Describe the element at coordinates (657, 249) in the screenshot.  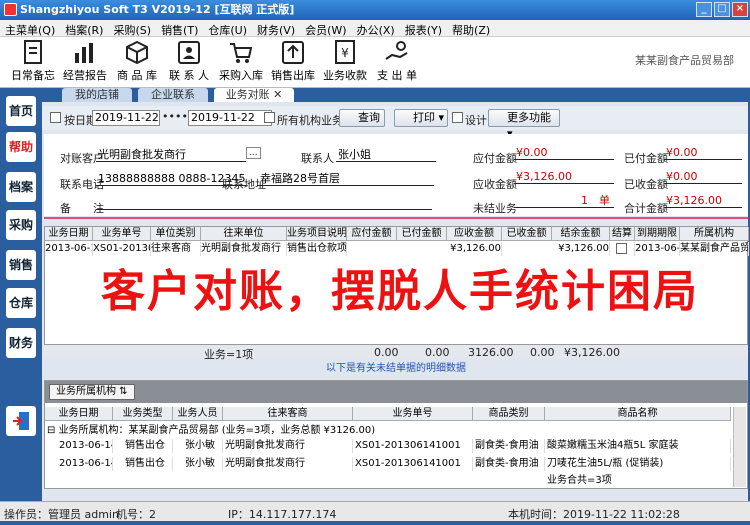
I see `table-cell: 2013-06-24` at that location.